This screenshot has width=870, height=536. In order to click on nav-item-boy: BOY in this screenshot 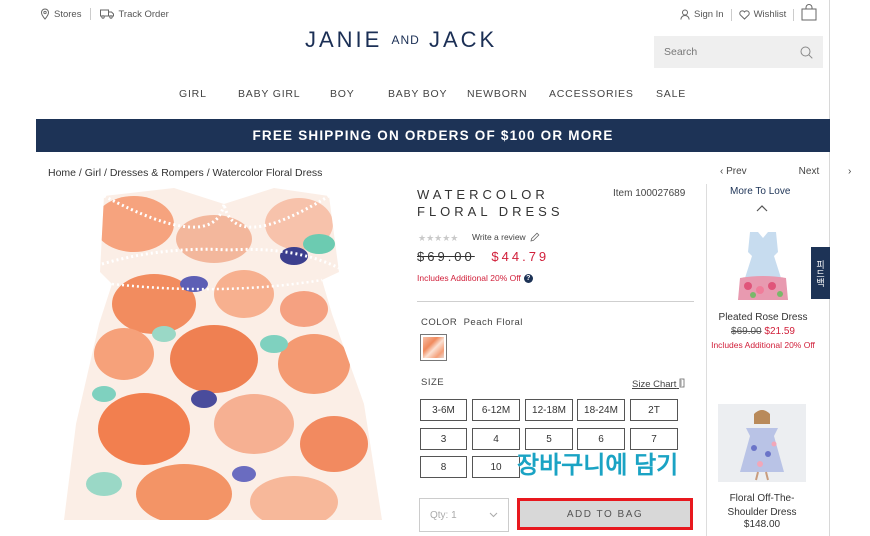, I will do `click(342, 94)`.